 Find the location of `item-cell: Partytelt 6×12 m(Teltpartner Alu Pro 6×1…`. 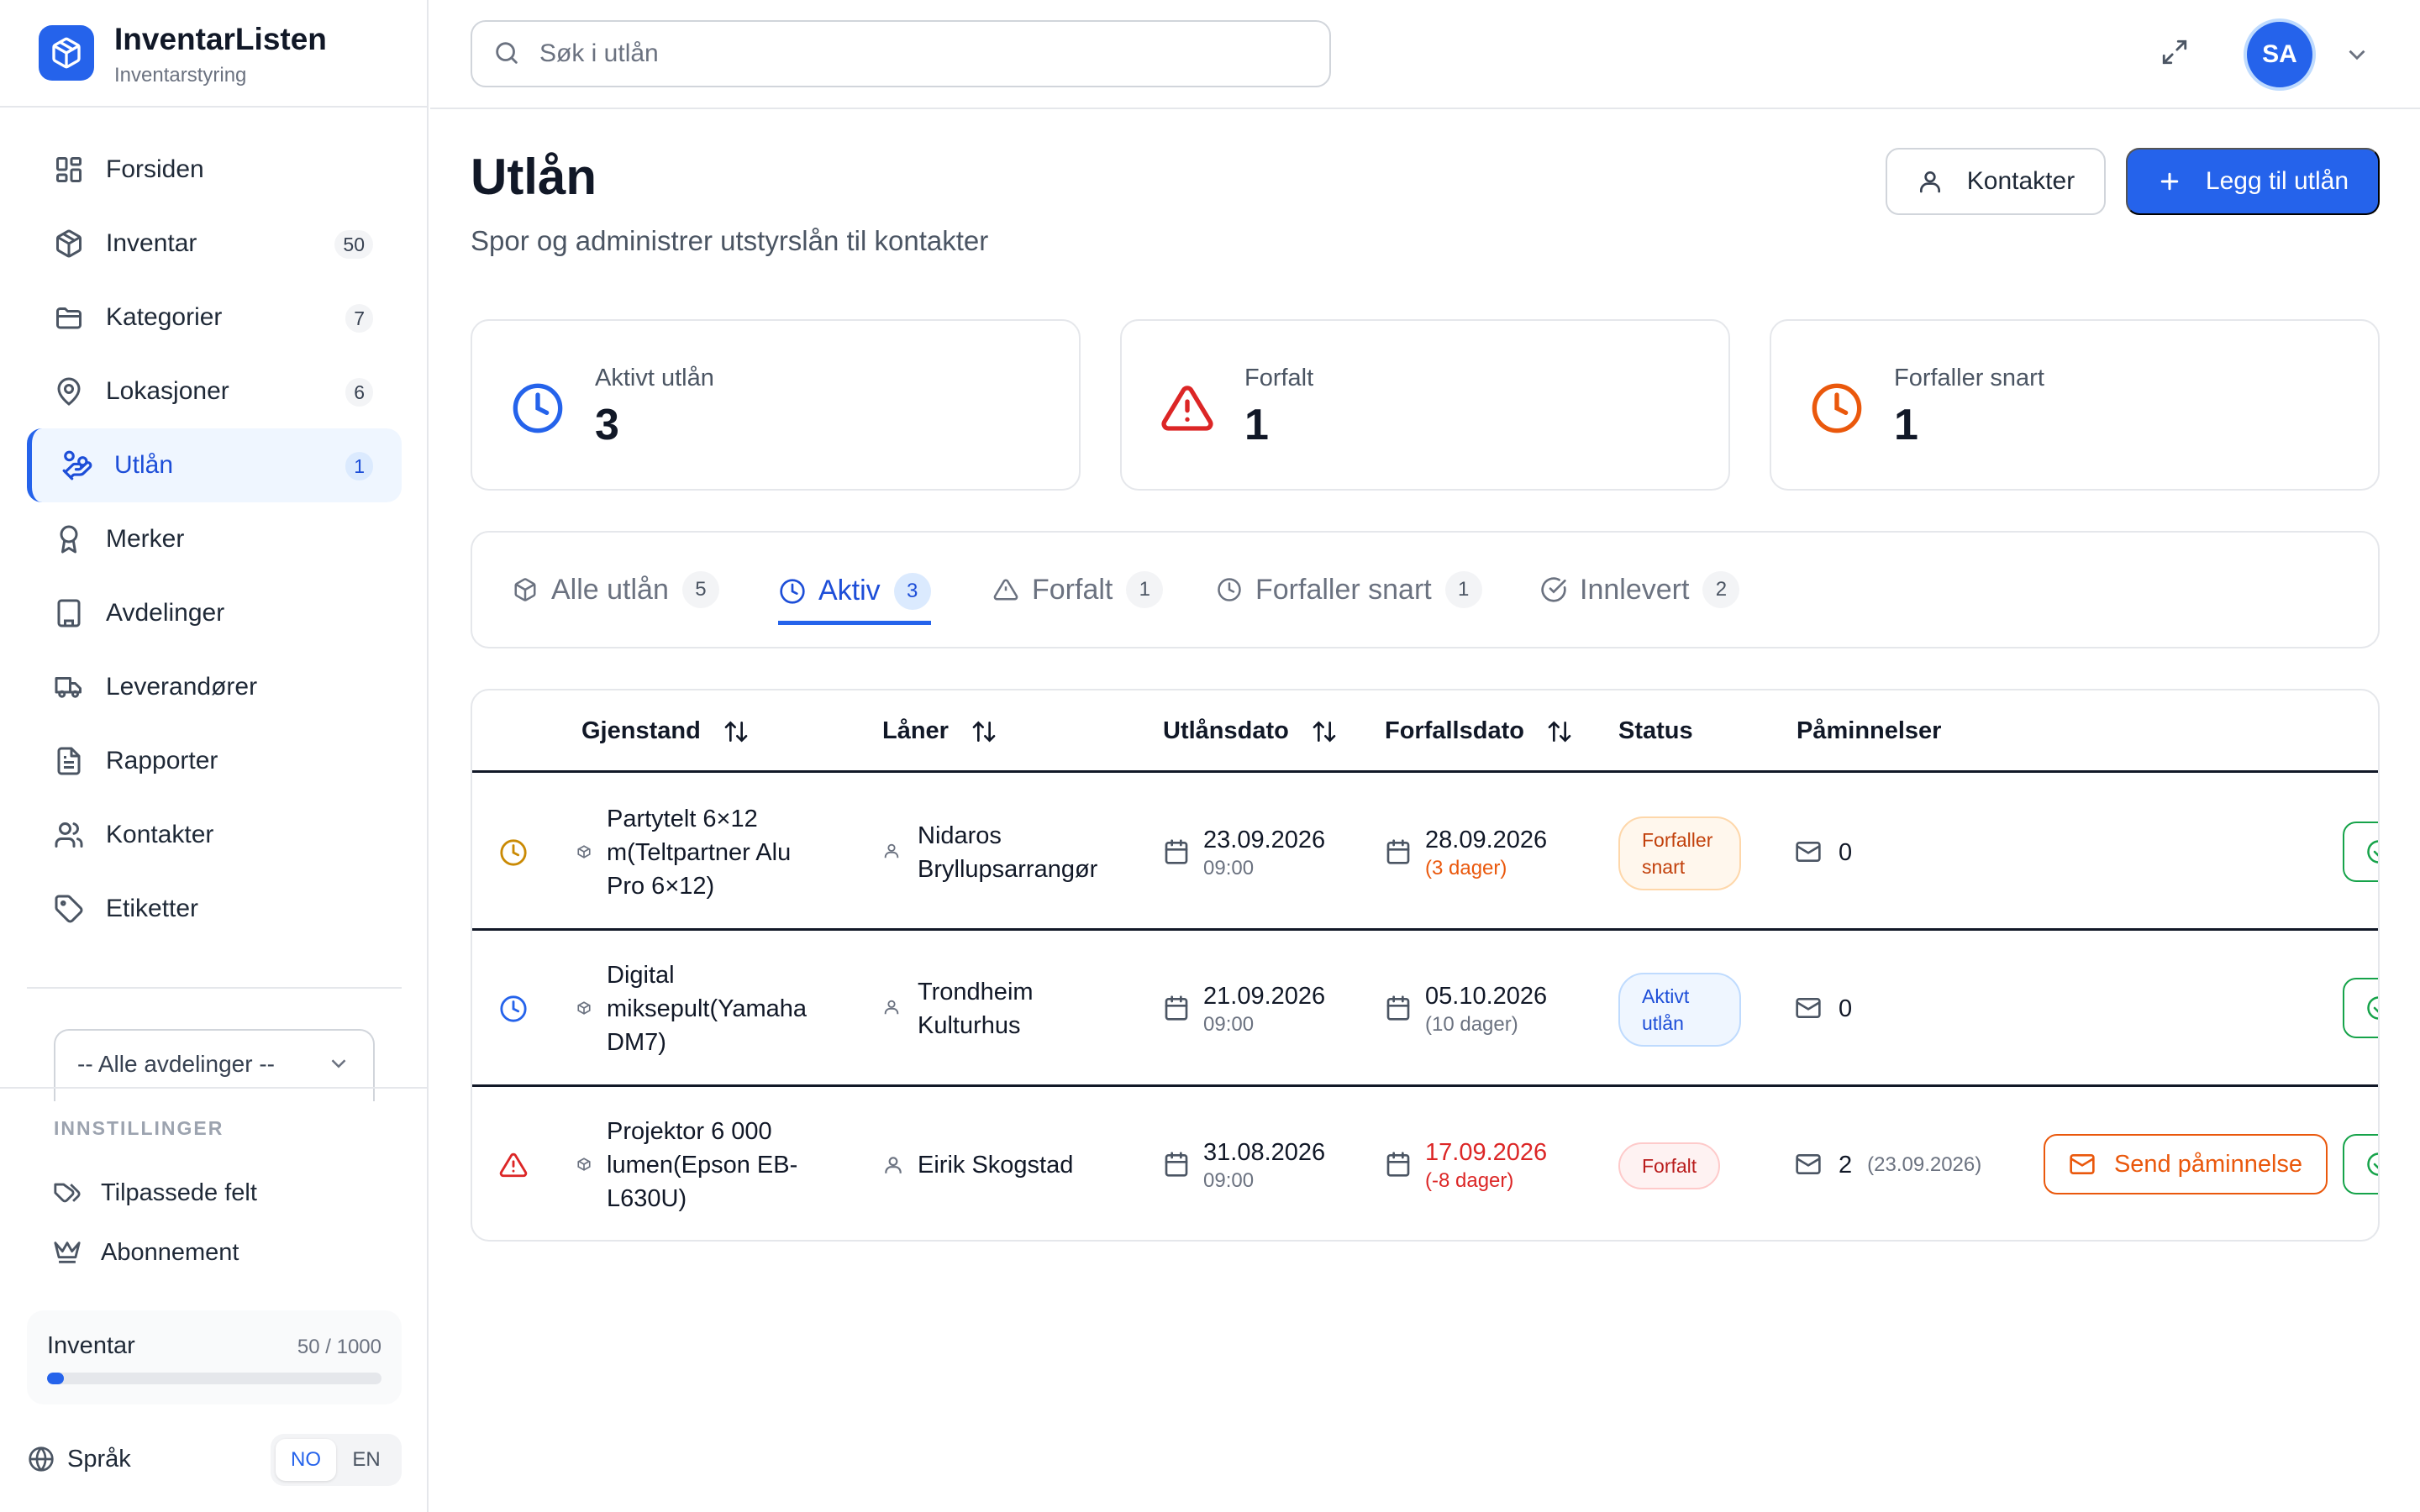

item-cell: Partytelt 6×12 m(Teltpartner Alu Pro 6×1… is located at coordinates (703, 853).